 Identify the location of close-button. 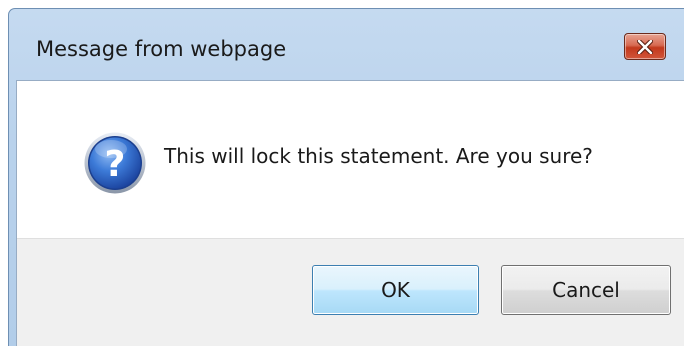
(645, 46).